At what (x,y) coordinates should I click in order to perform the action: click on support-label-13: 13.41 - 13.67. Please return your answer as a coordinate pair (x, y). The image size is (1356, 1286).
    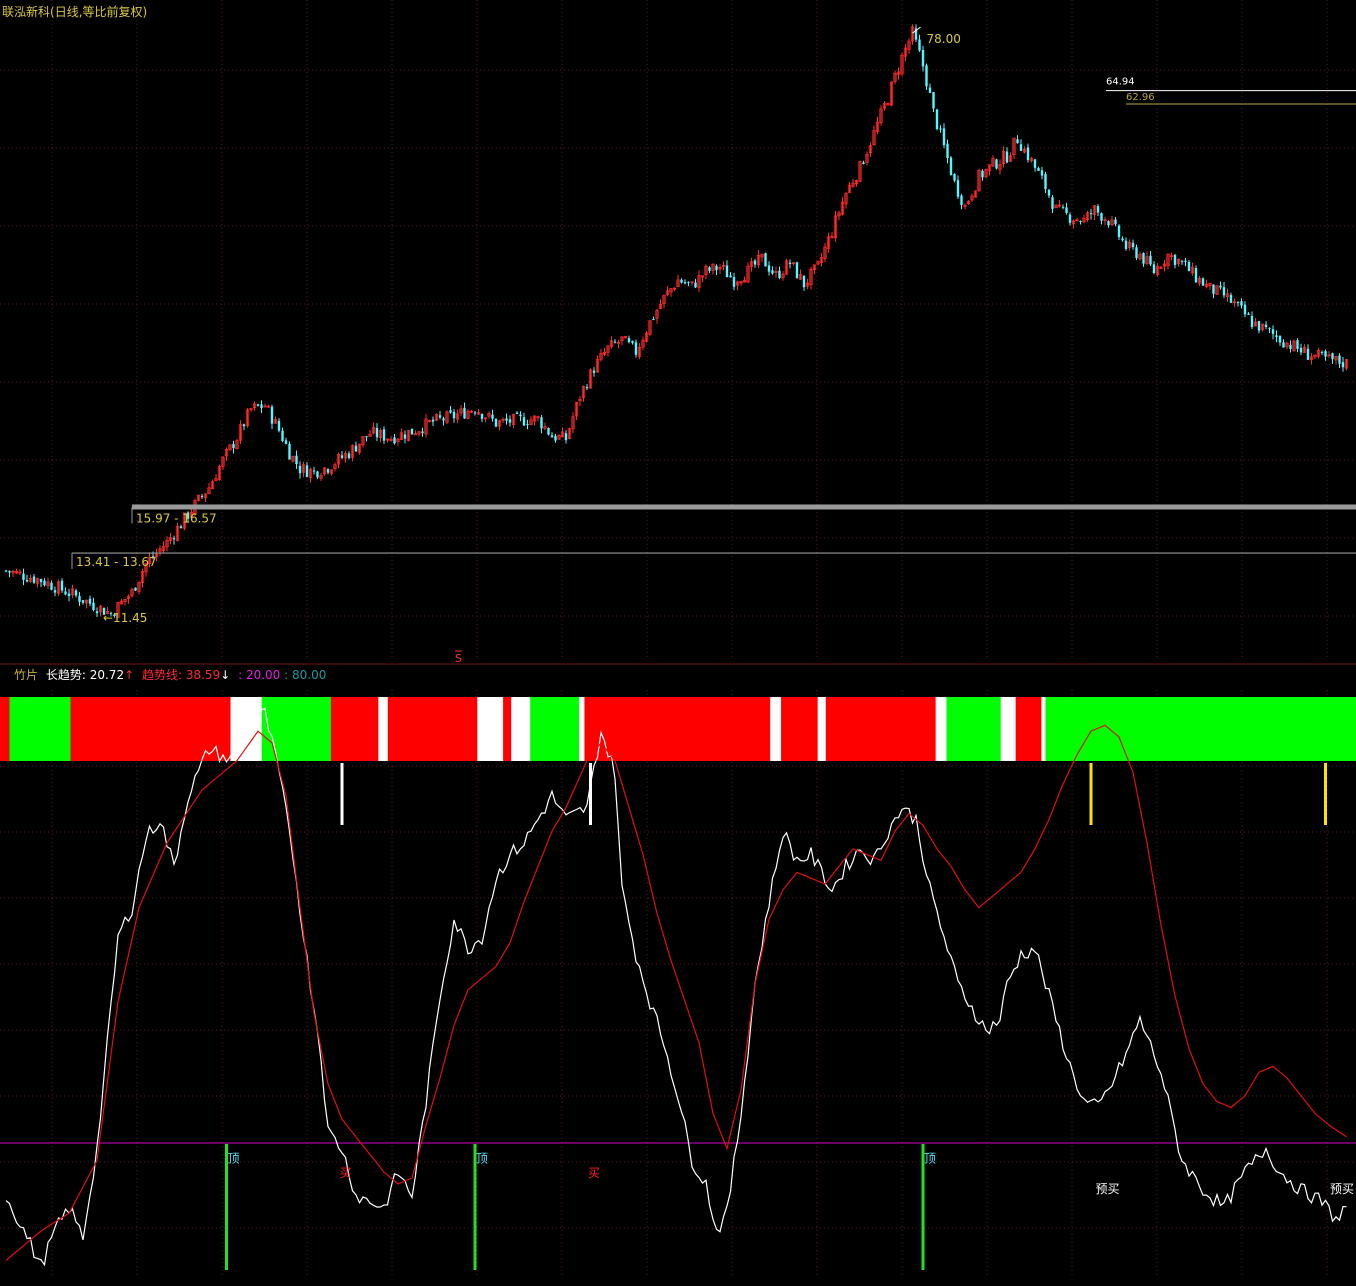
    Looking at the image, I should click on (116, 562).